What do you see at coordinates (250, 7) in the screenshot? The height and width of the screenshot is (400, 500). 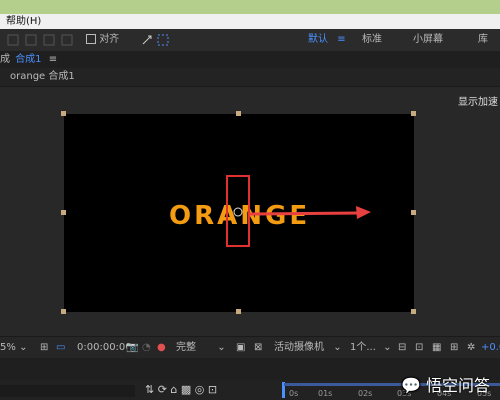 I see `window-title-bar` at bounding box center [250, 7].